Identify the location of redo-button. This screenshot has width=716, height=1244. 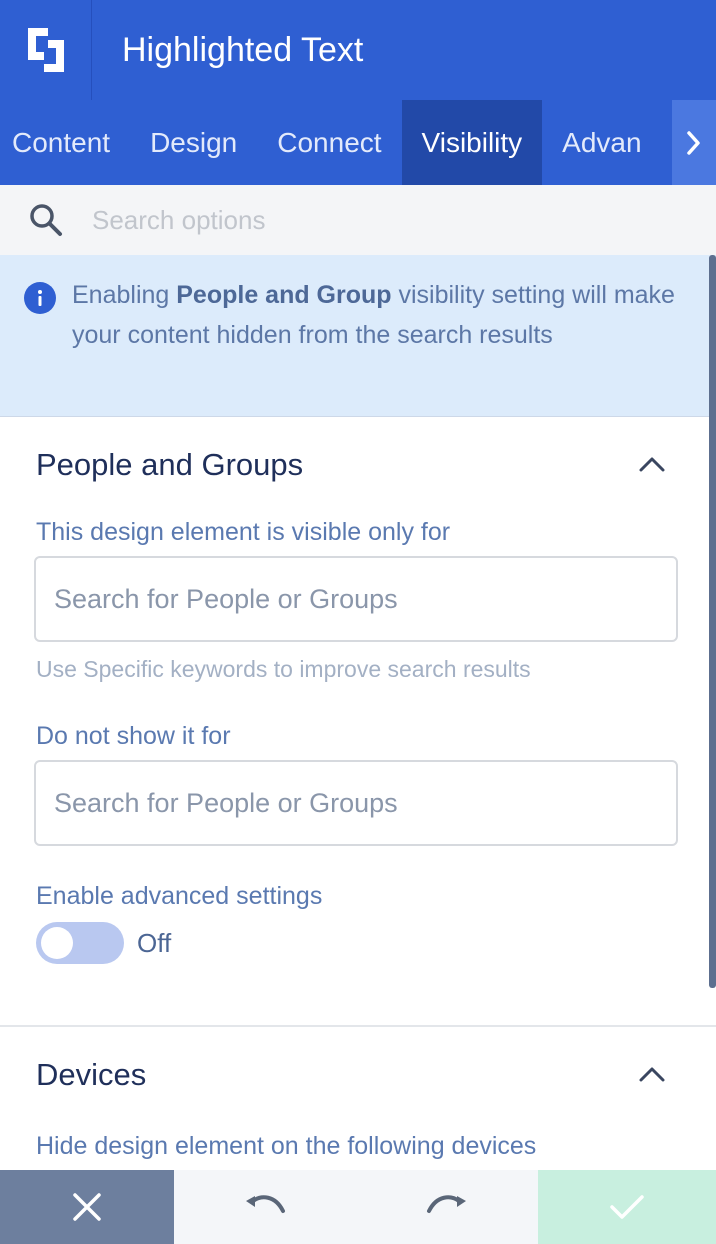
(447, 1207).